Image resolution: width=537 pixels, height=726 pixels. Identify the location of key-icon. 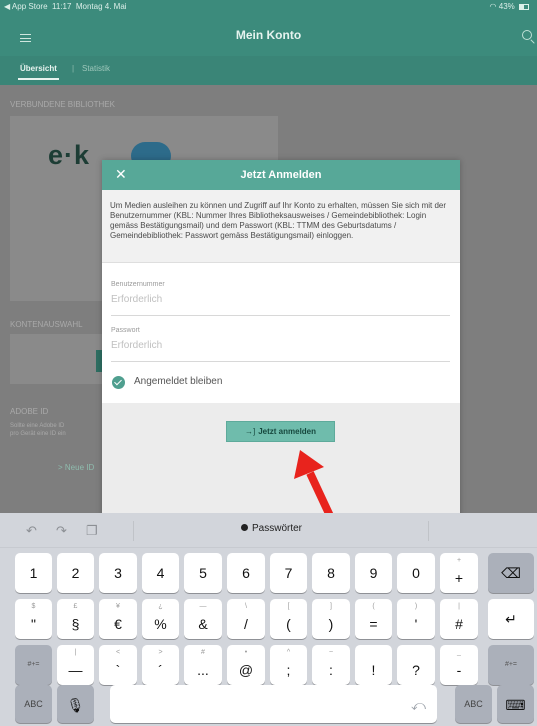
(244, 527).